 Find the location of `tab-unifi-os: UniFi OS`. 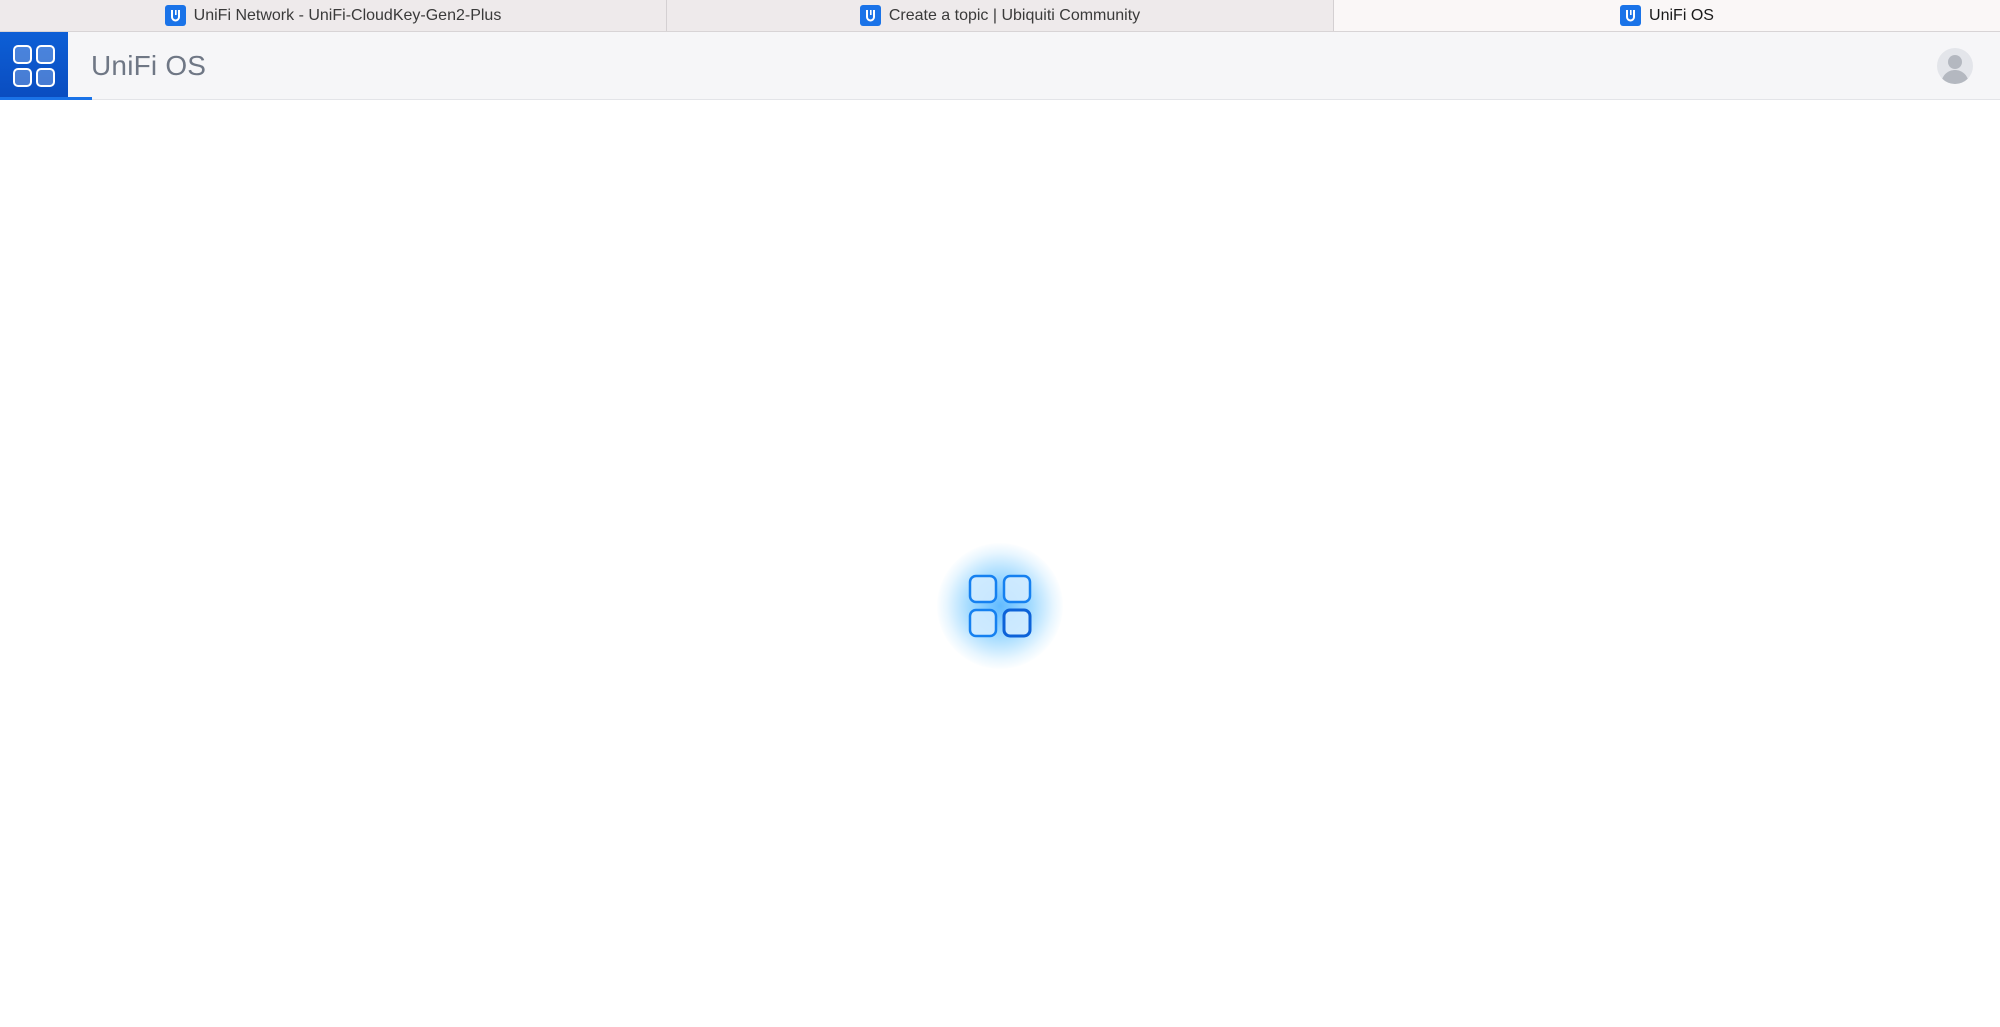

tab-unifi-os: UniFi OS is located at coordinates (1667, 15).